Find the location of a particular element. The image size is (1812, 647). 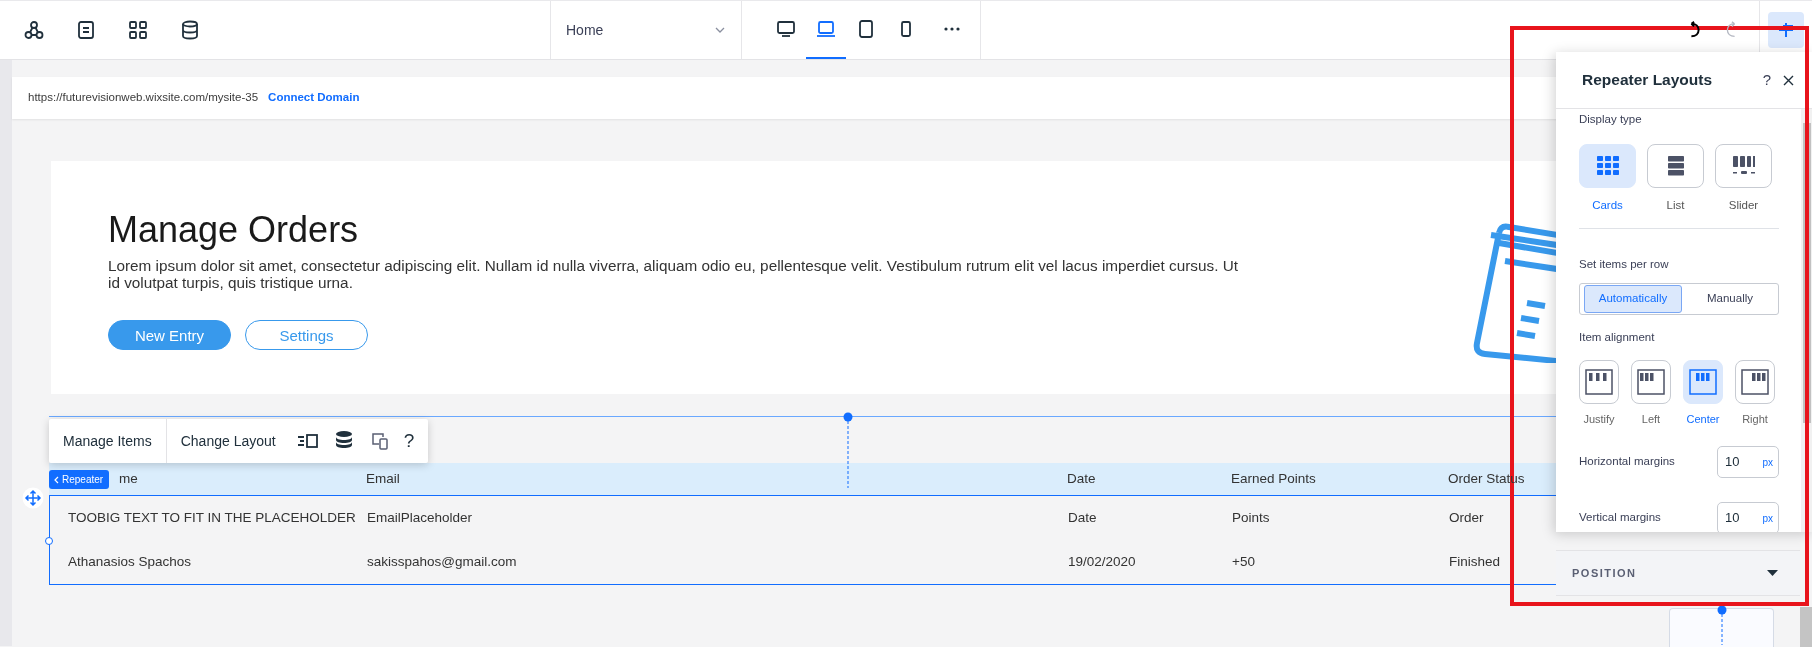

toolbar-button: ? is located at coordinates (413, 441).